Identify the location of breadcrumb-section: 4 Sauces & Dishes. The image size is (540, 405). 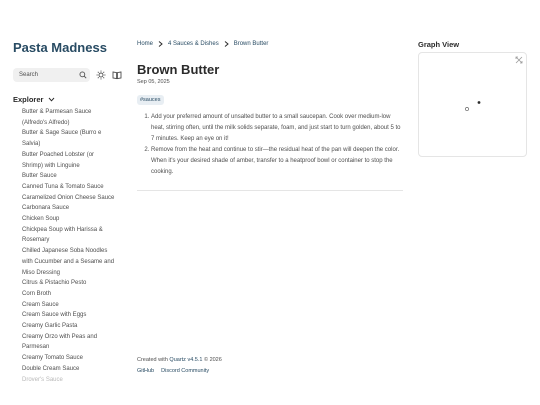
(193, 44).